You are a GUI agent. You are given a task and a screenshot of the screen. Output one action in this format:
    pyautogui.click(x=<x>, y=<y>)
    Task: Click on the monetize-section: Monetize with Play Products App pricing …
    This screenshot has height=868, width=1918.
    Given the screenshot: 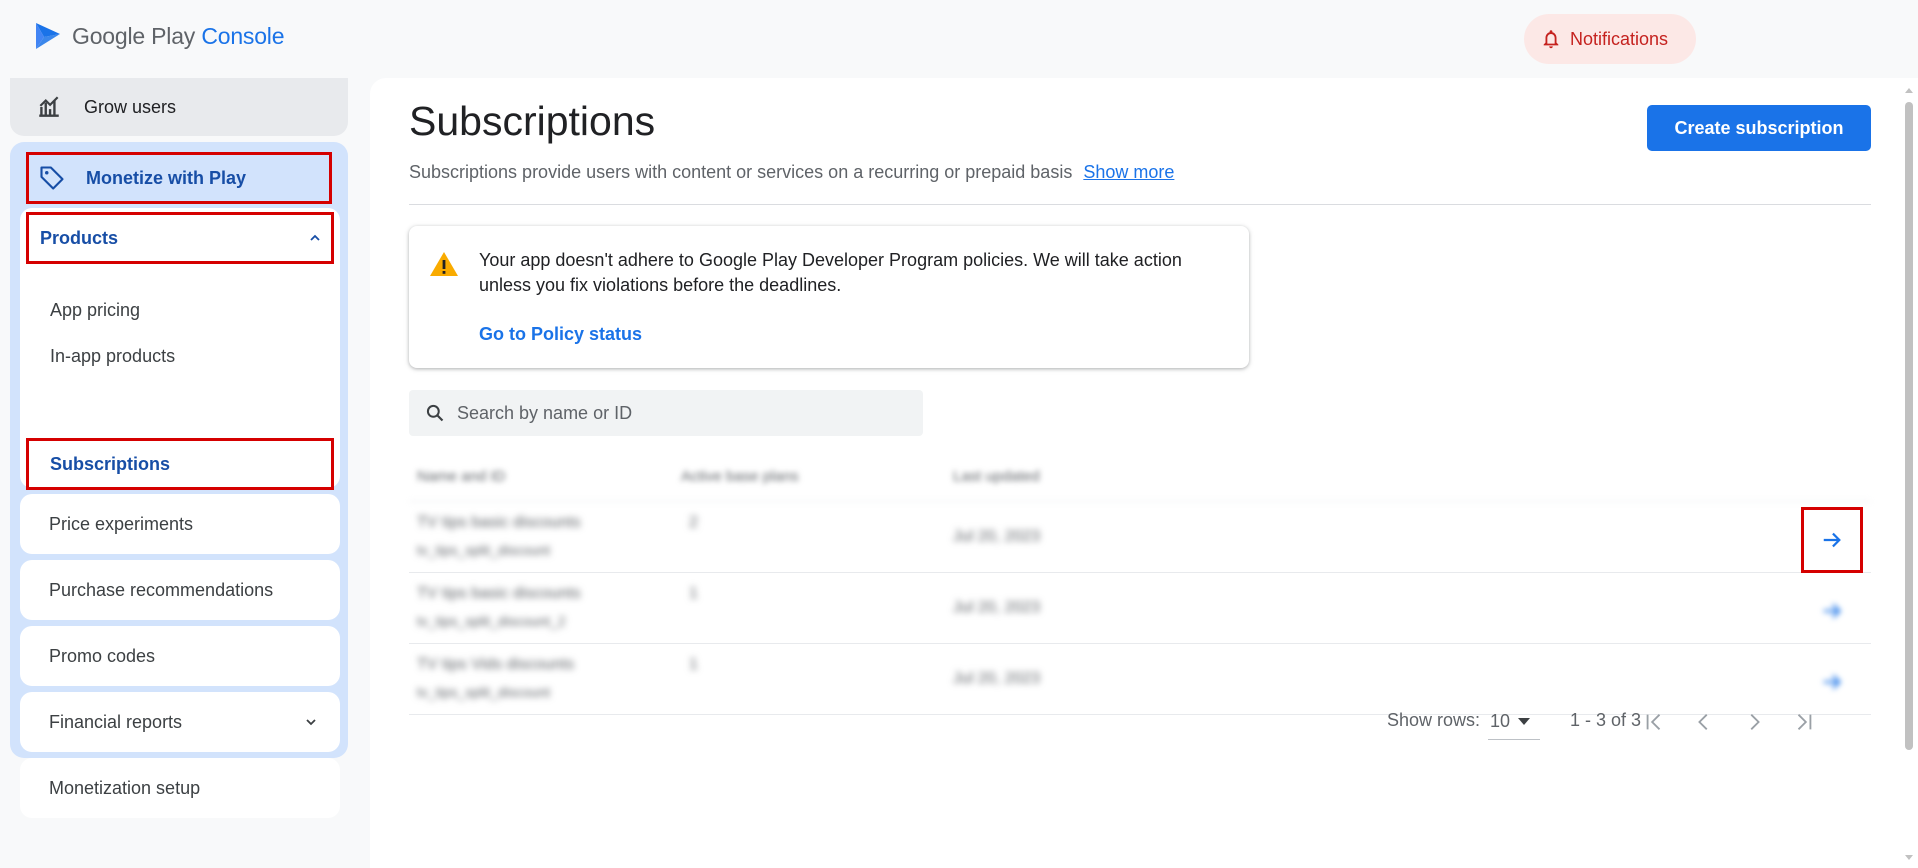 What is the action you would take?
    pyautogui.click(x=179, y=480)
    